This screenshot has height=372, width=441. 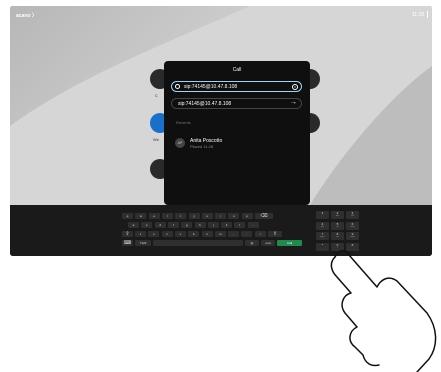 I want to click on clear-icon: ×, so click(x=295, y=86).